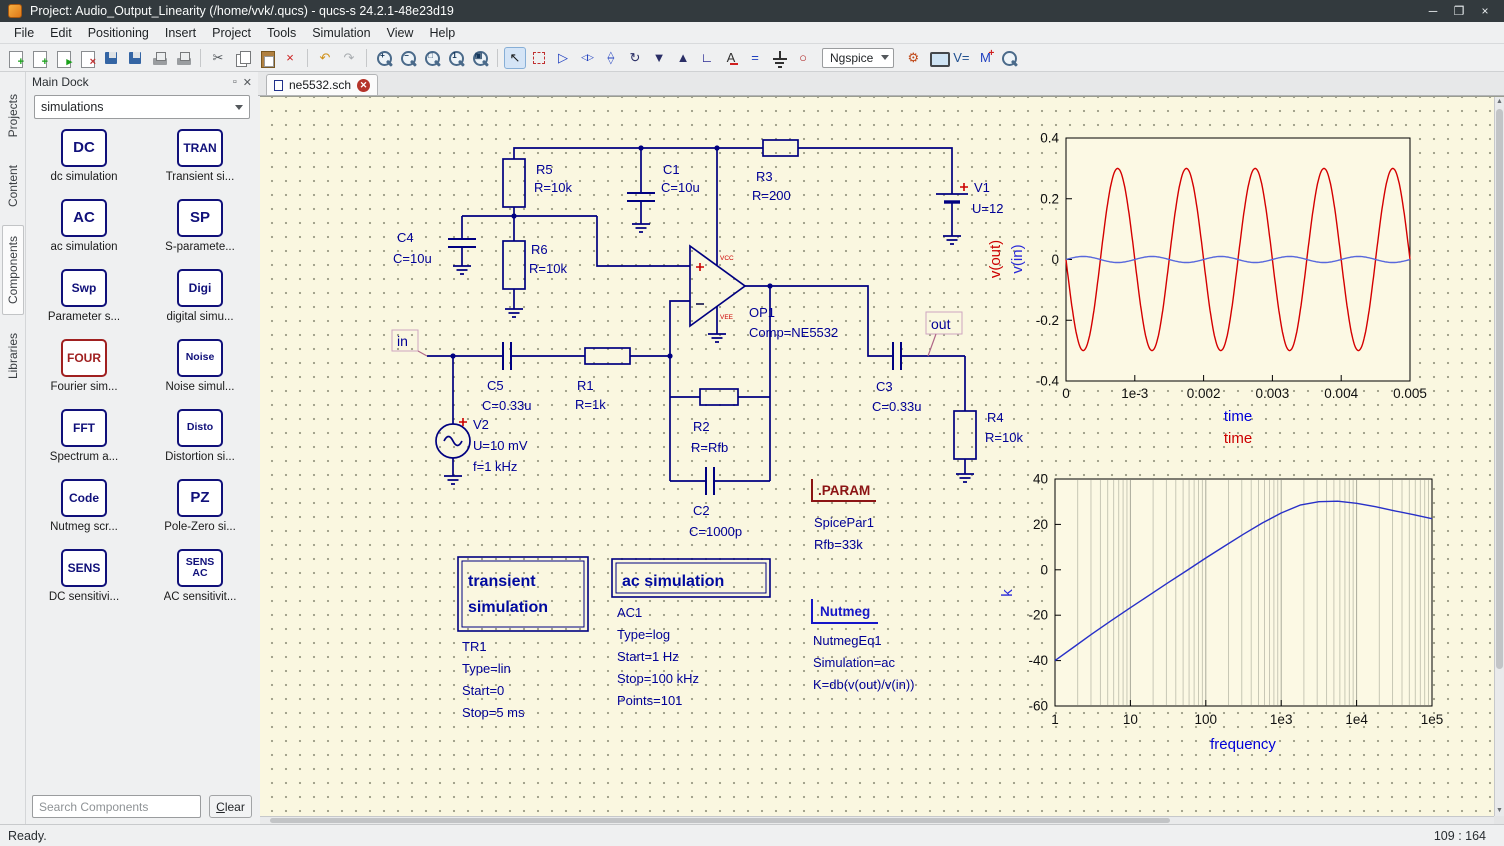 This screenshot has width=1504, height=846. I want to click on menu-view: View, so click(400, 33).